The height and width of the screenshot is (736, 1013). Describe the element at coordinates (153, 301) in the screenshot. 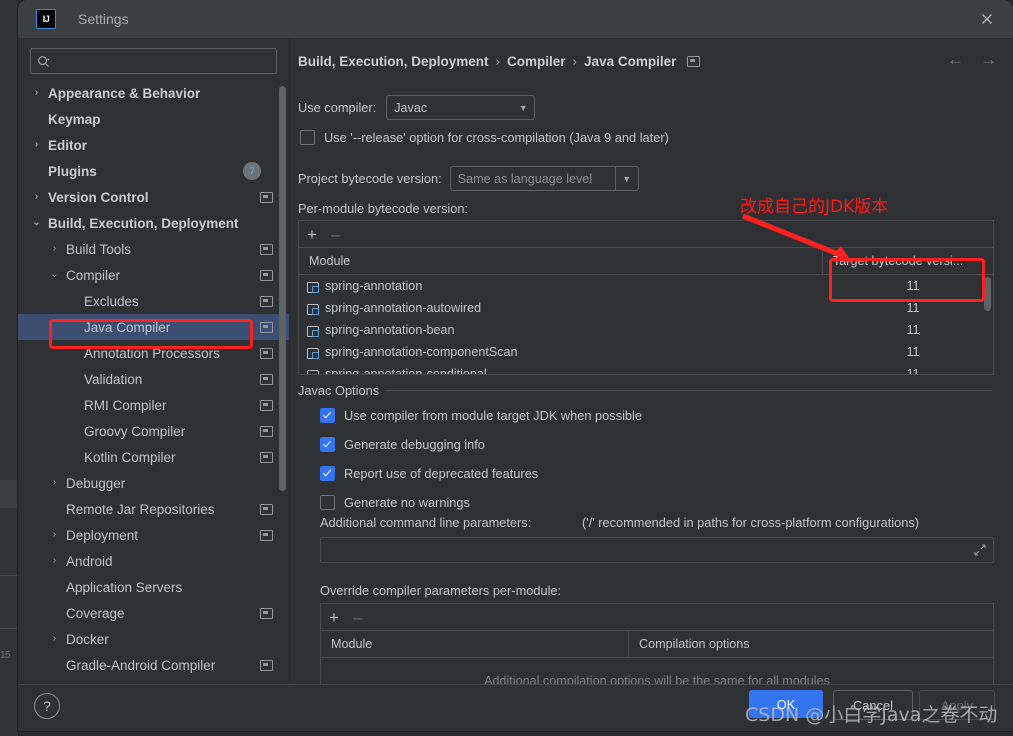

I see `sidebar-item-excludes: ›Excludes` at that location.